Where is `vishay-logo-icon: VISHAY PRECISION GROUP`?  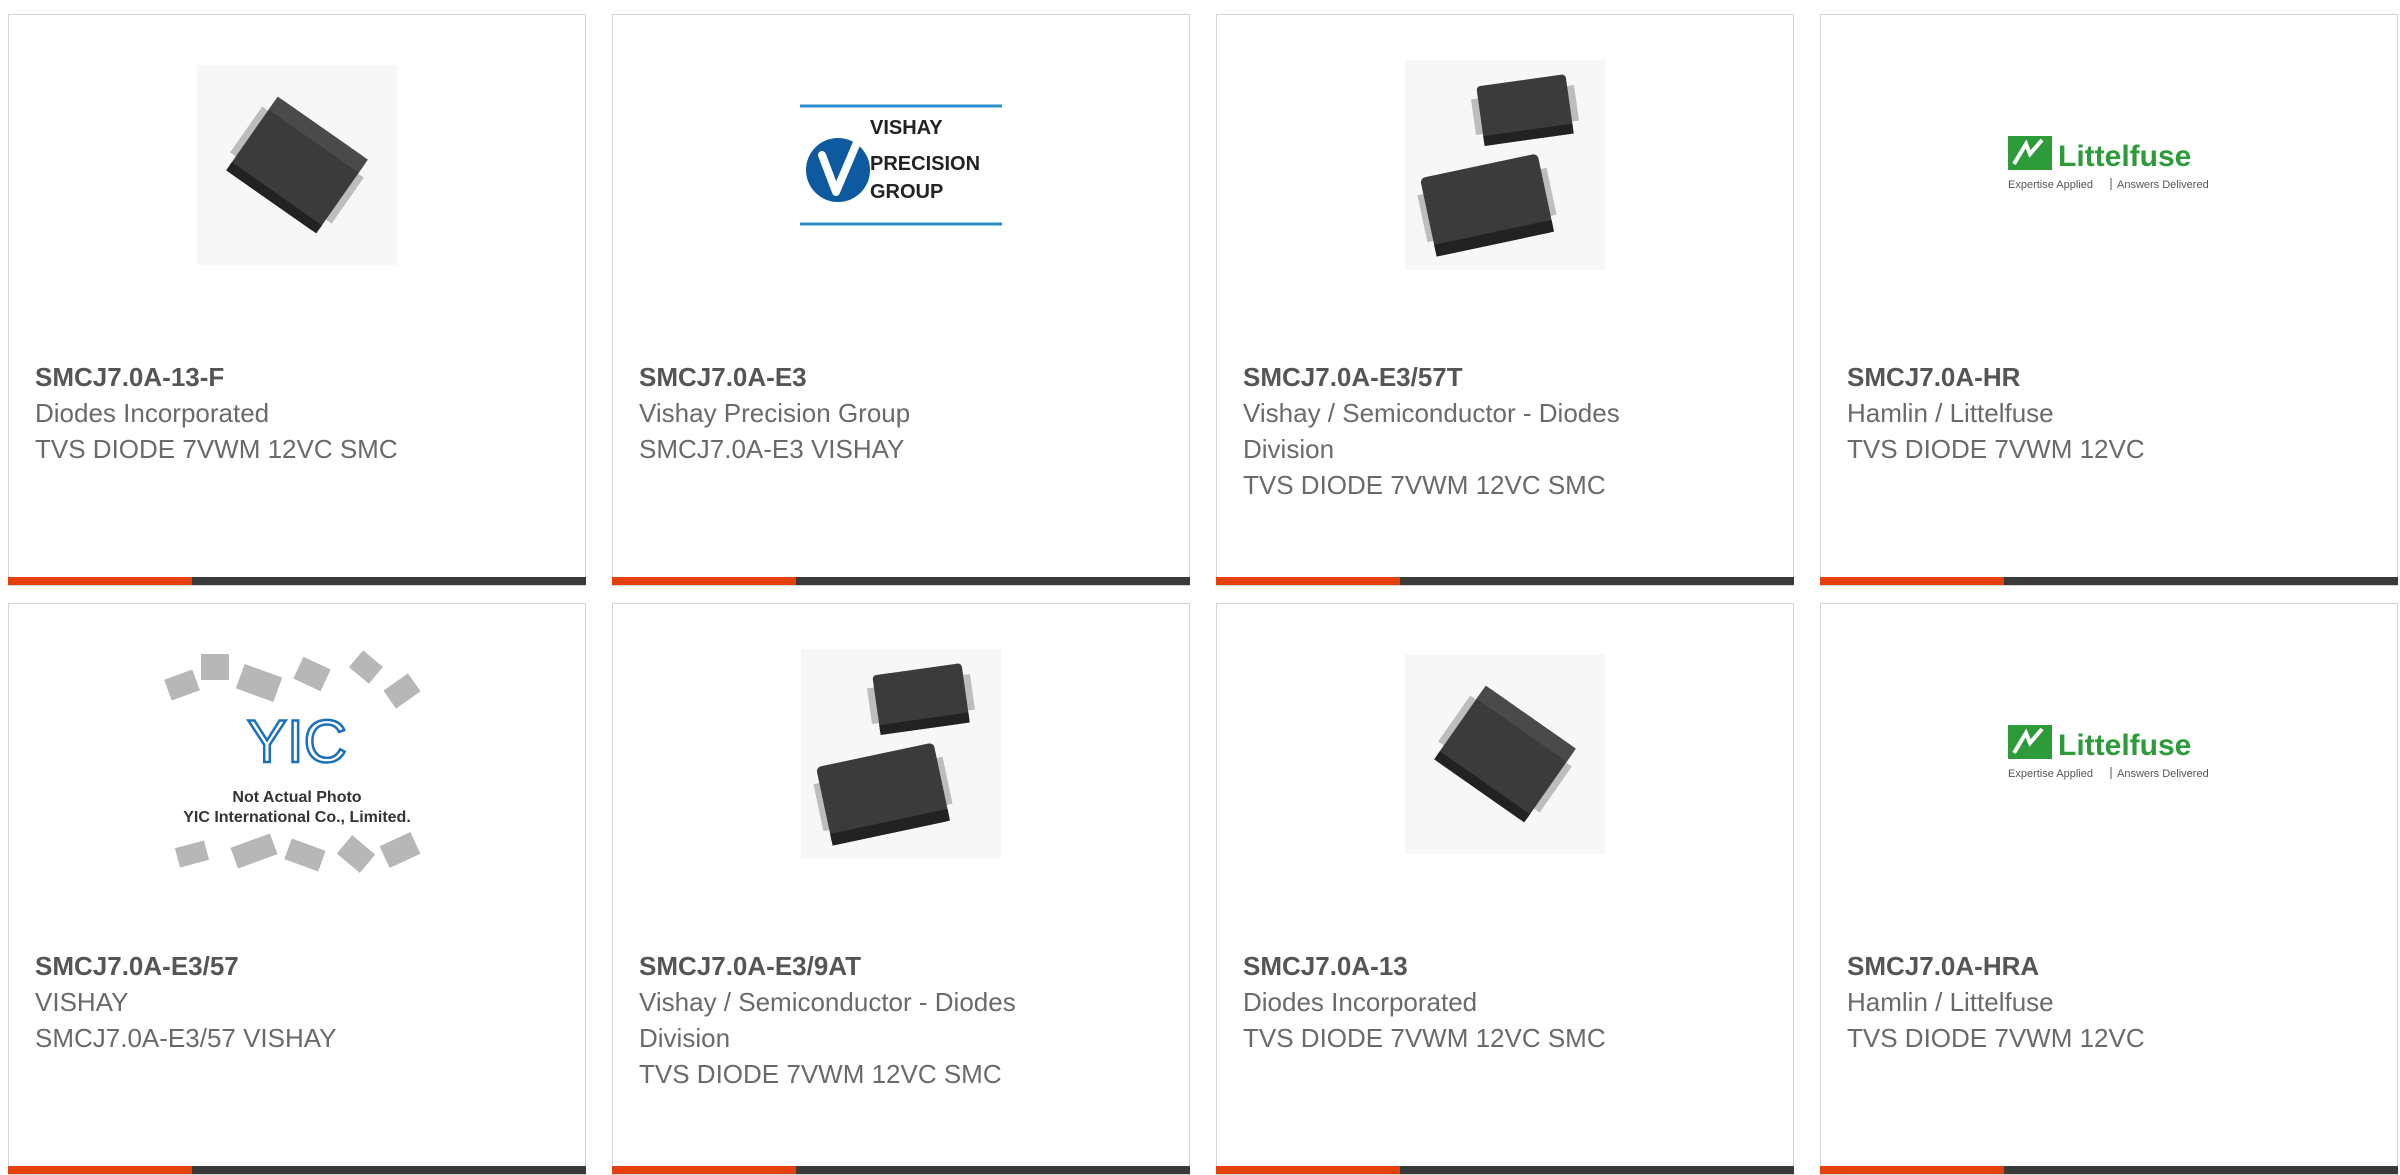 vishay-logo-icon: VISHAY PRECISION GROUP is located at coordinates (901, 165).